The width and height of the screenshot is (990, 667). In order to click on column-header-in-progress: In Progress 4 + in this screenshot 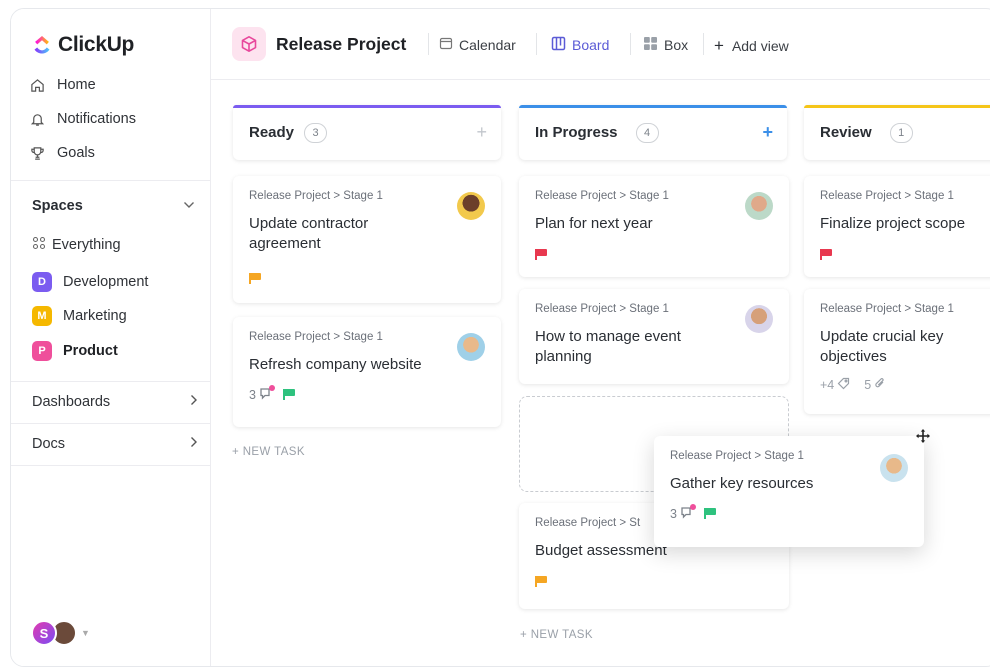, I will do `click(653, 132)`.